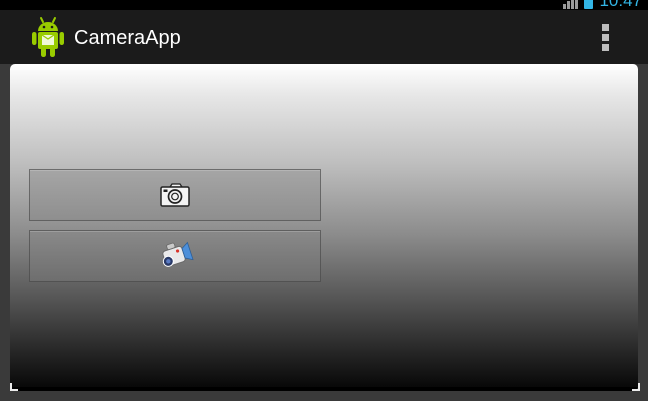 The image size is (648, 401). I want to click on android-robot-icon, so click(48, 37).